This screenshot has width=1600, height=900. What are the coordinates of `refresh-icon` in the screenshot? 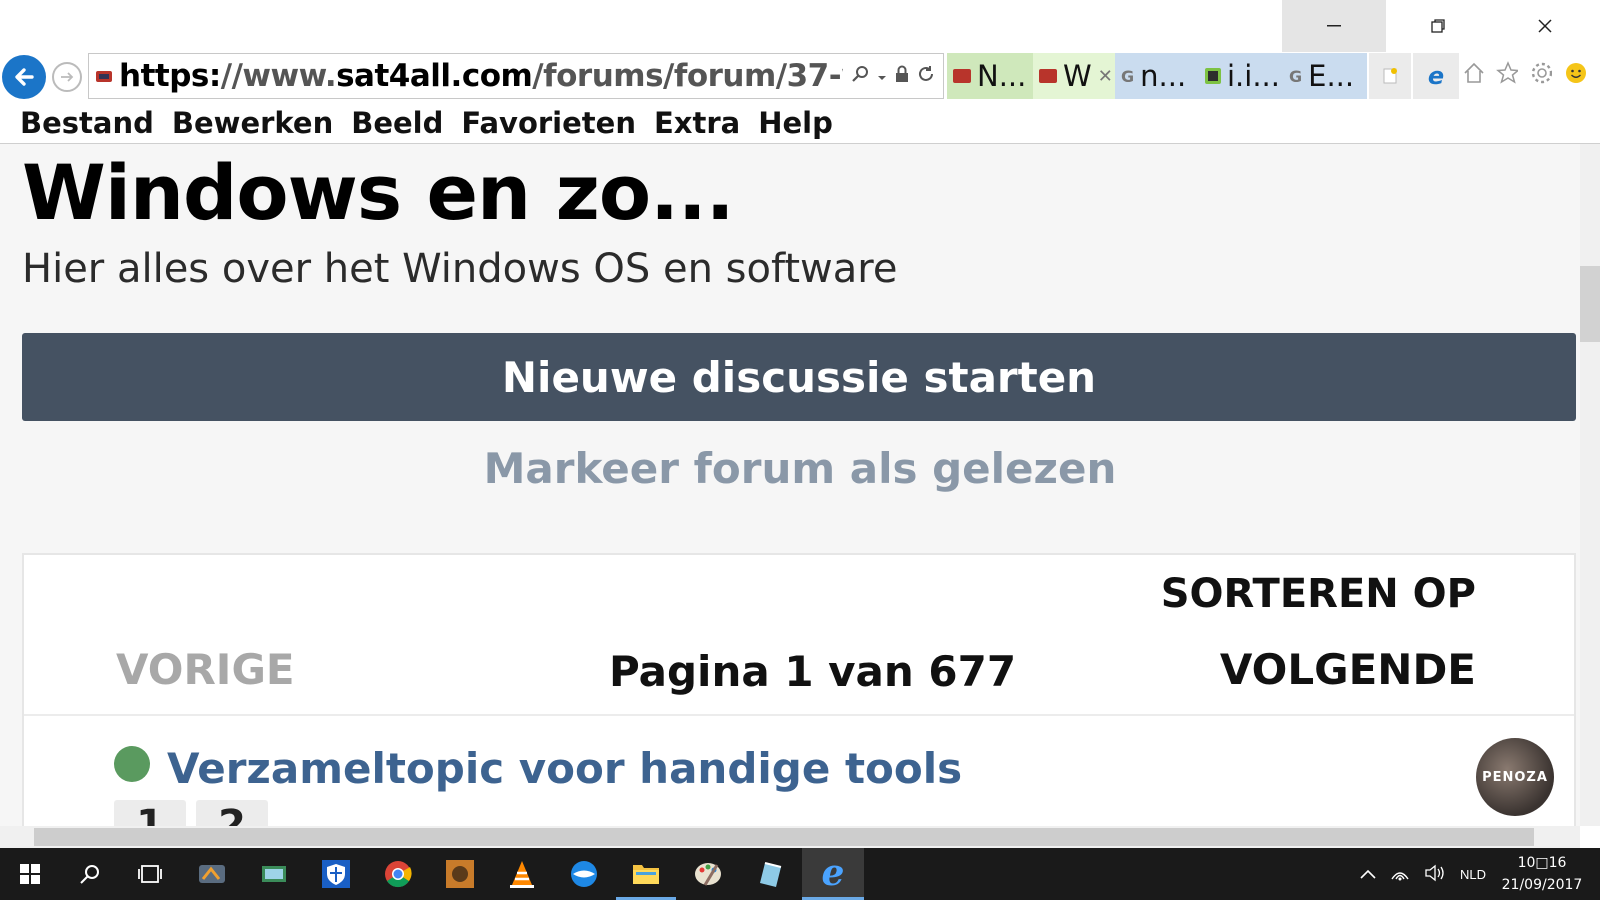 It's located at (926, 76).